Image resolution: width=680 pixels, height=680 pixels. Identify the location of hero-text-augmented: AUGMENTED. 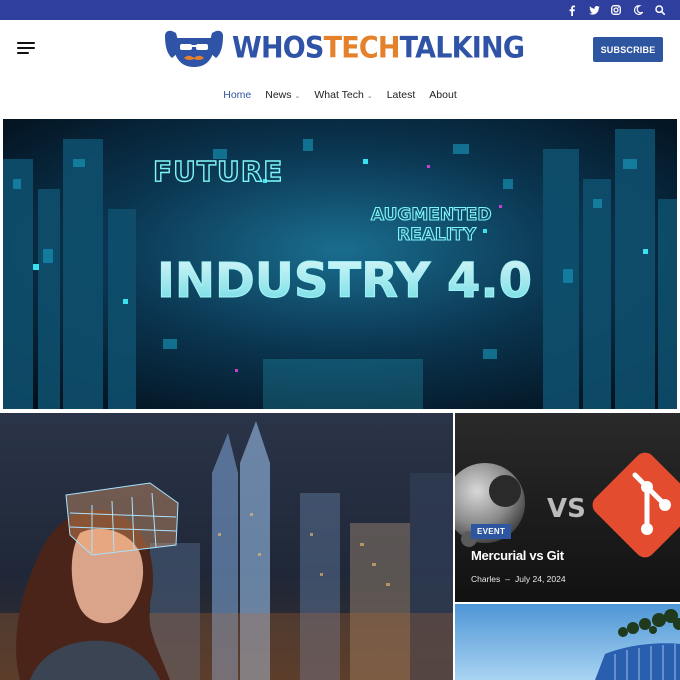
(431, 215).